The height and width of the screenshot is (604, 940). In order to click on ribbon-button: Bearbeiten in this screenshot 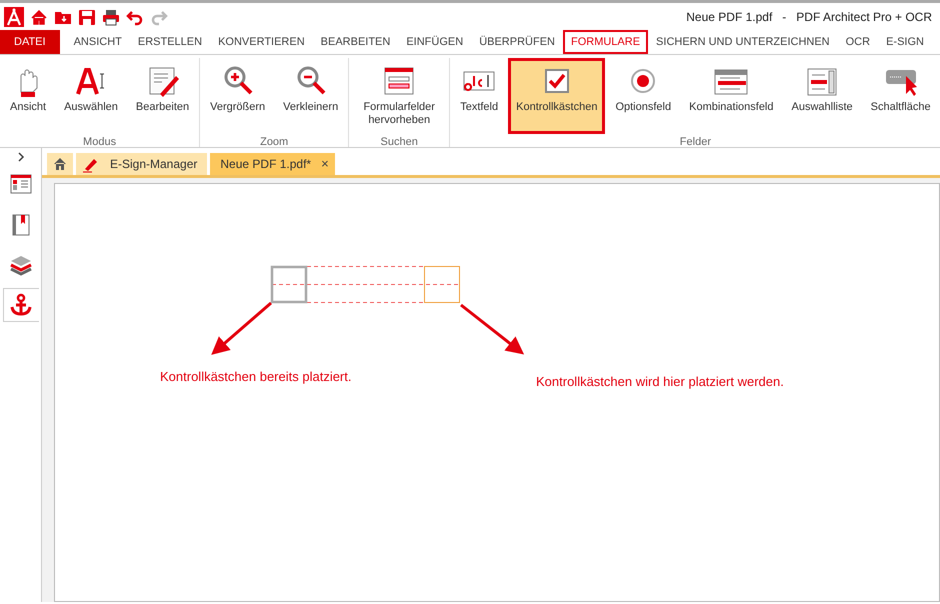, I will do `click(163, 96)`.